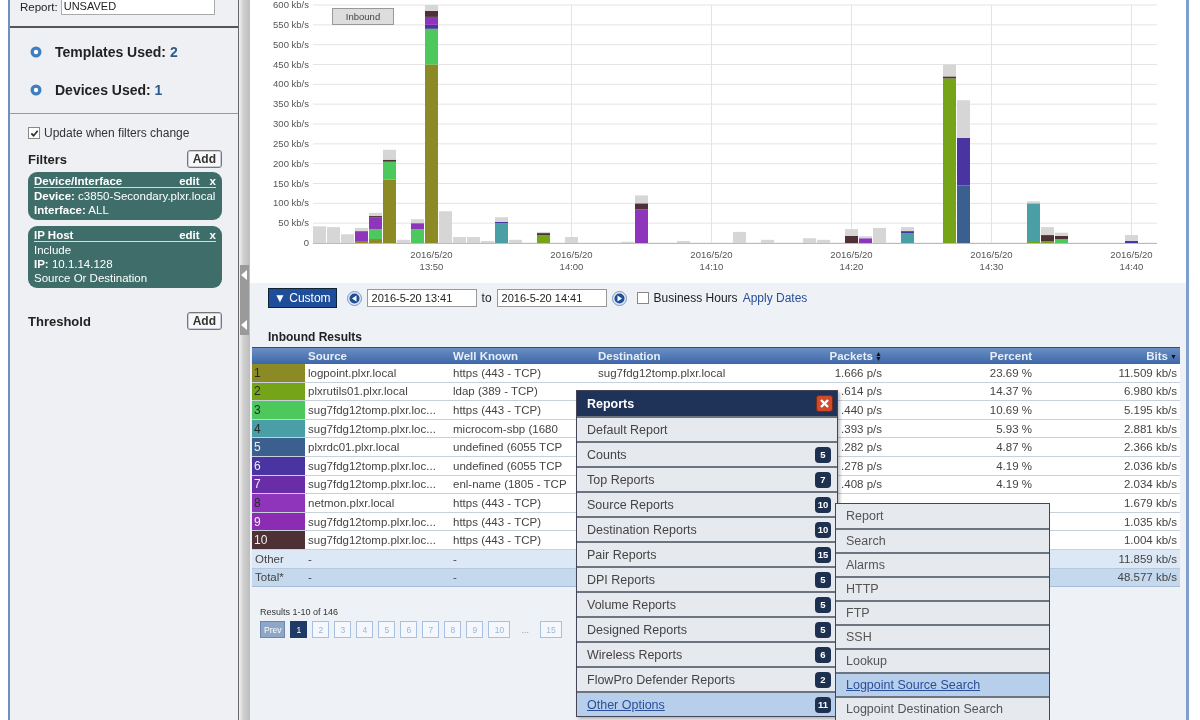  Describe the element at coordinates (291, 64) in the screenshot. I see `y-axis-label: 450 kb/s` at that location.